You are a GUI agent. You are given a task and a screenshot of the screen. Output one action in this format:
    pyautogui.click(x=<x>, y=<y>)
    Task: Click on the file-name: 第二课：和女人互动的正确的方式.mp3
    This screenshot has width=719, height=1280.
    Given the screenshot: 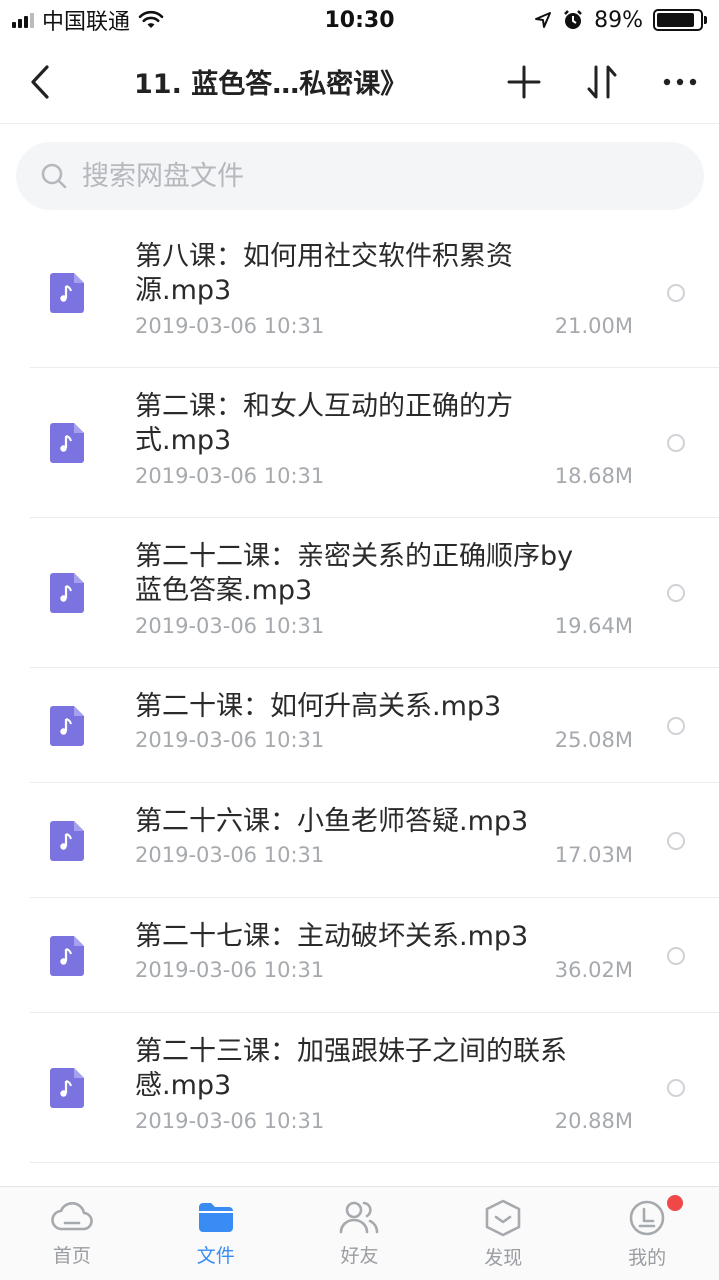 What is the action you would take?
    pyautogui.click(x=324, y=423)
    